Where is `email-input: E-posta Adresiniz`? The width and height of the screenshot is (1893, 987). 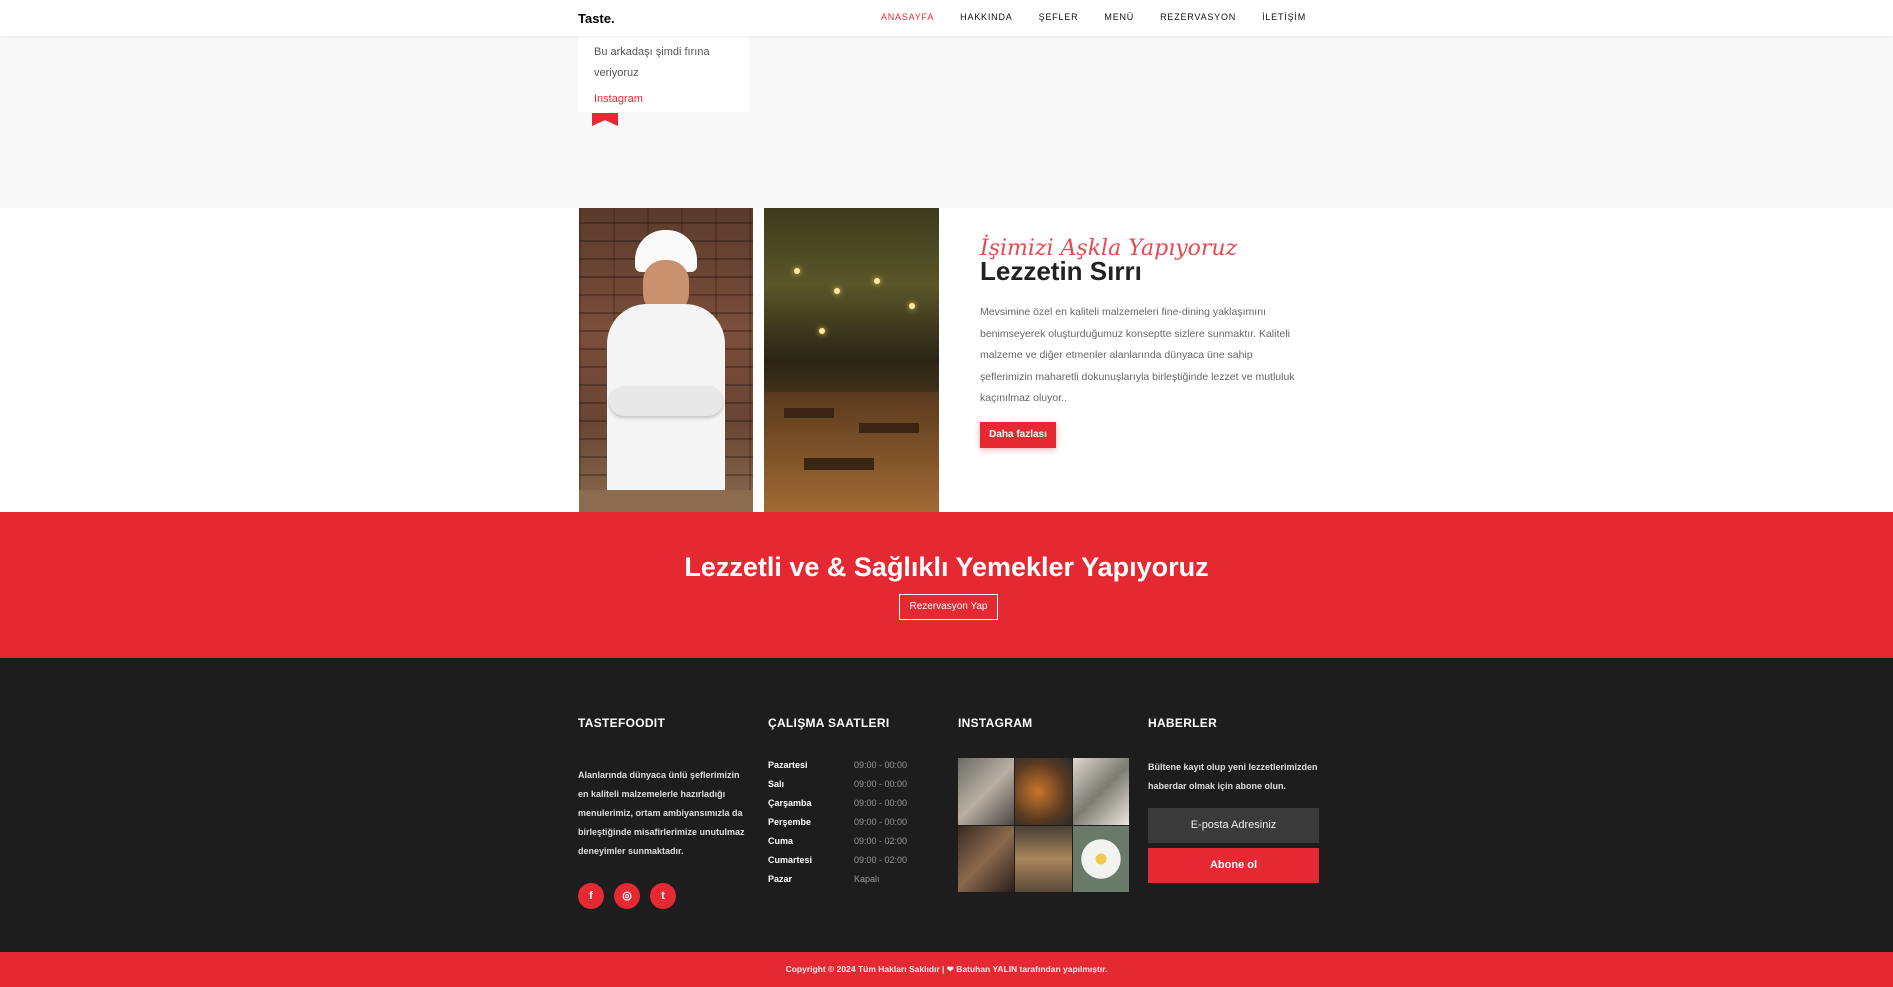 email-input: E-posta Adresiniz is located at coordinates (1233, 825).